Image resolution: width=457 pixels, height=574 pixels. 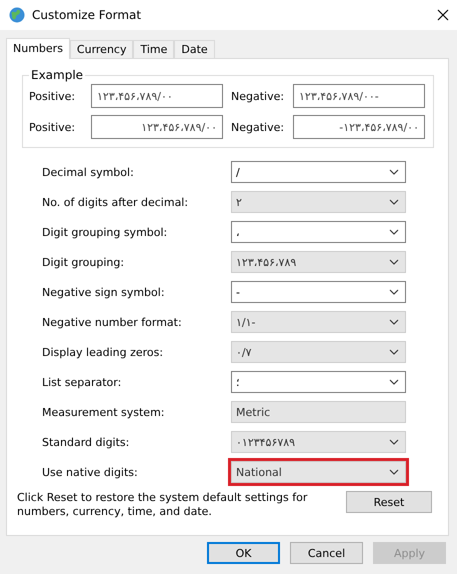 What do you see at coordinates (243, 553) in the screenshot?
I see `dialog-button: OK` at bounding box center [243, 553].